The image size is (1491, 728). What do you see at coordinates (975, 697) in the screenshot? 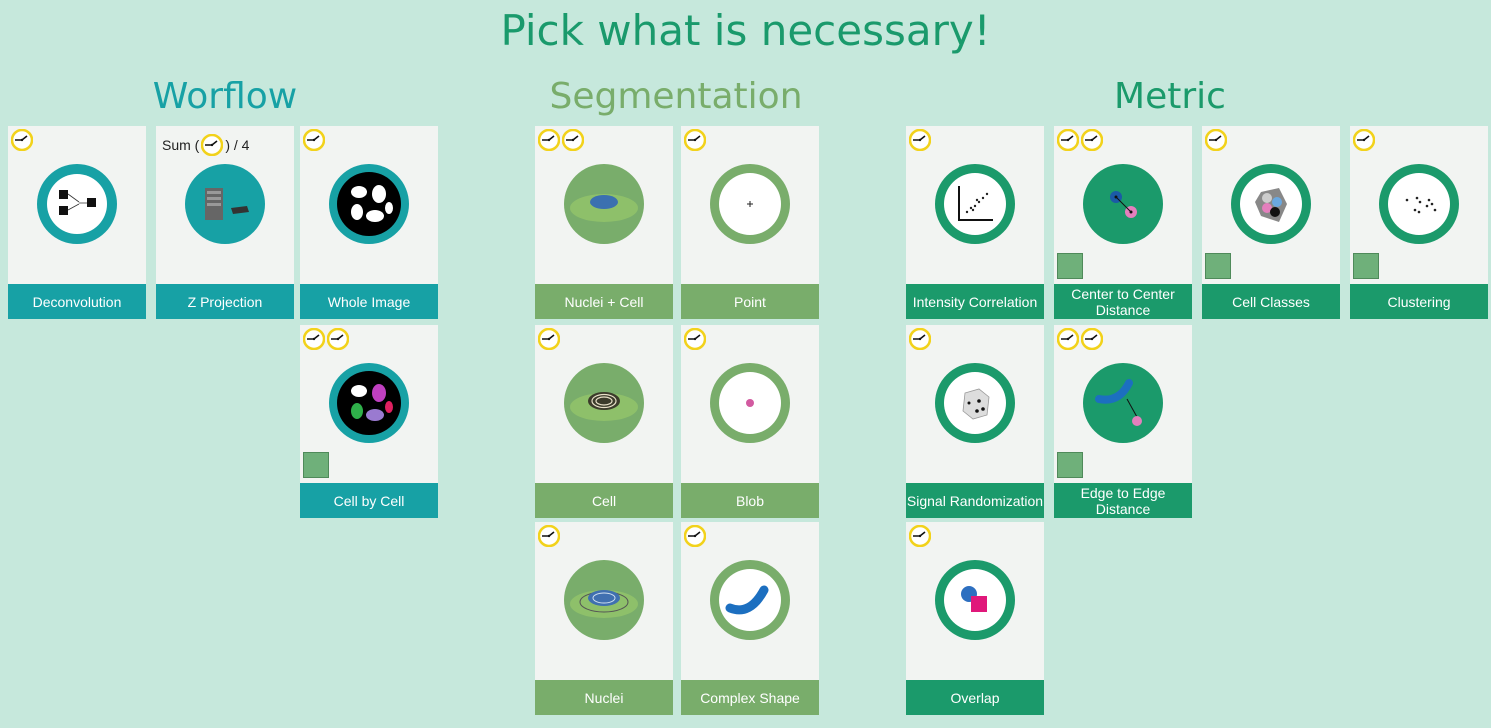
I see `card-label: Overlap` at bounding box center [975, 697].